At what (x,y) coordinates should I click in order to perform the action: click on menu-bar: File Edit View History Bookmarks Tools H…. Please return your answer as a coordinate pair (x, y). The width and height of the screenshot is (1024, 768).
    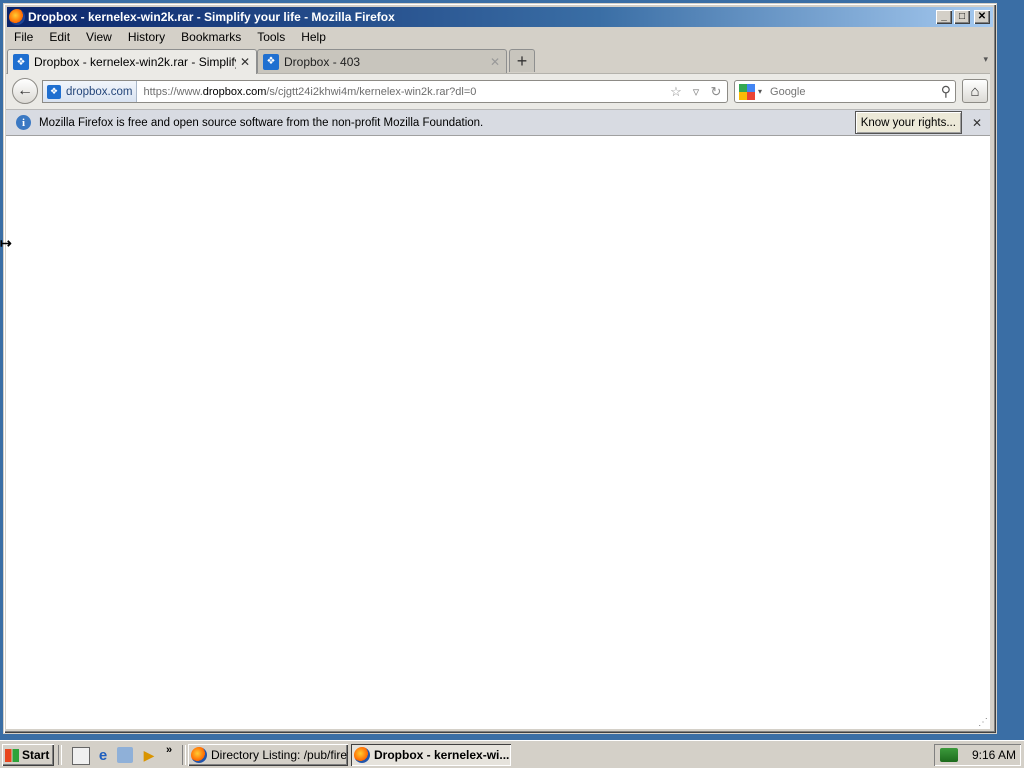
    Looking at the image, I should click on (170, 37).